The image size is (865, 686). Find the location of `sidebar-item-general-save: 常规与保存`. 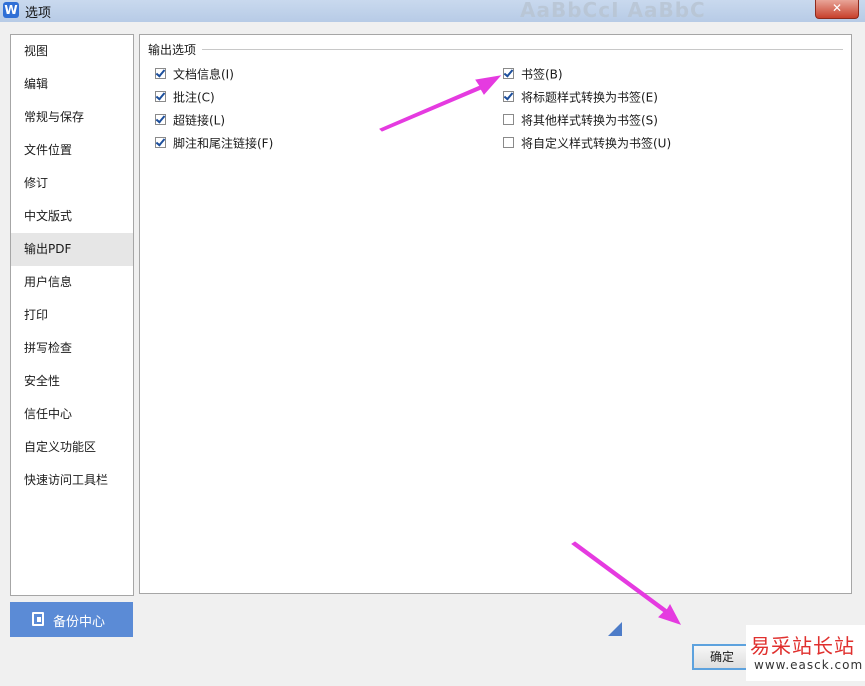

sidebar-item-general-save: 常规与保存 is located at coordinates (72, 117).